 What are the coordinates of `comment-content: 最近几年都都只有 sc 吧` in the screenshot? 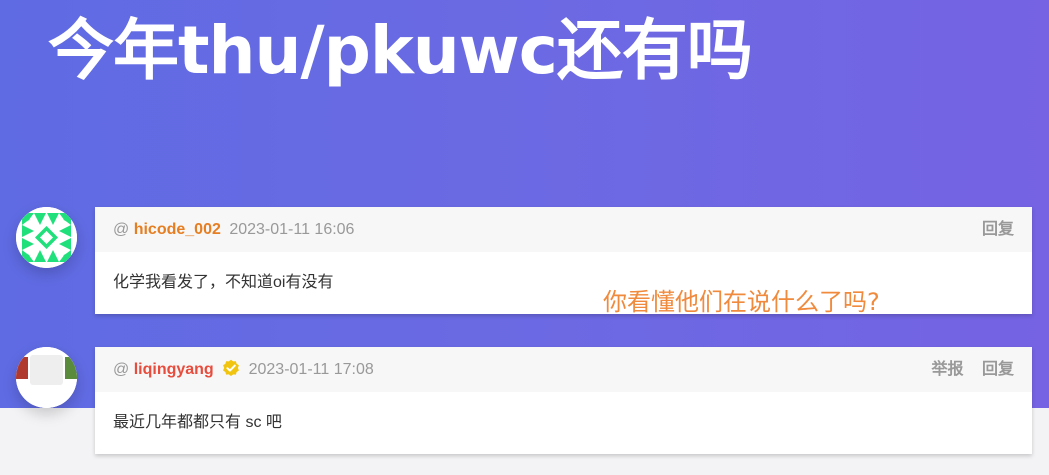 It's located at (197, 422).